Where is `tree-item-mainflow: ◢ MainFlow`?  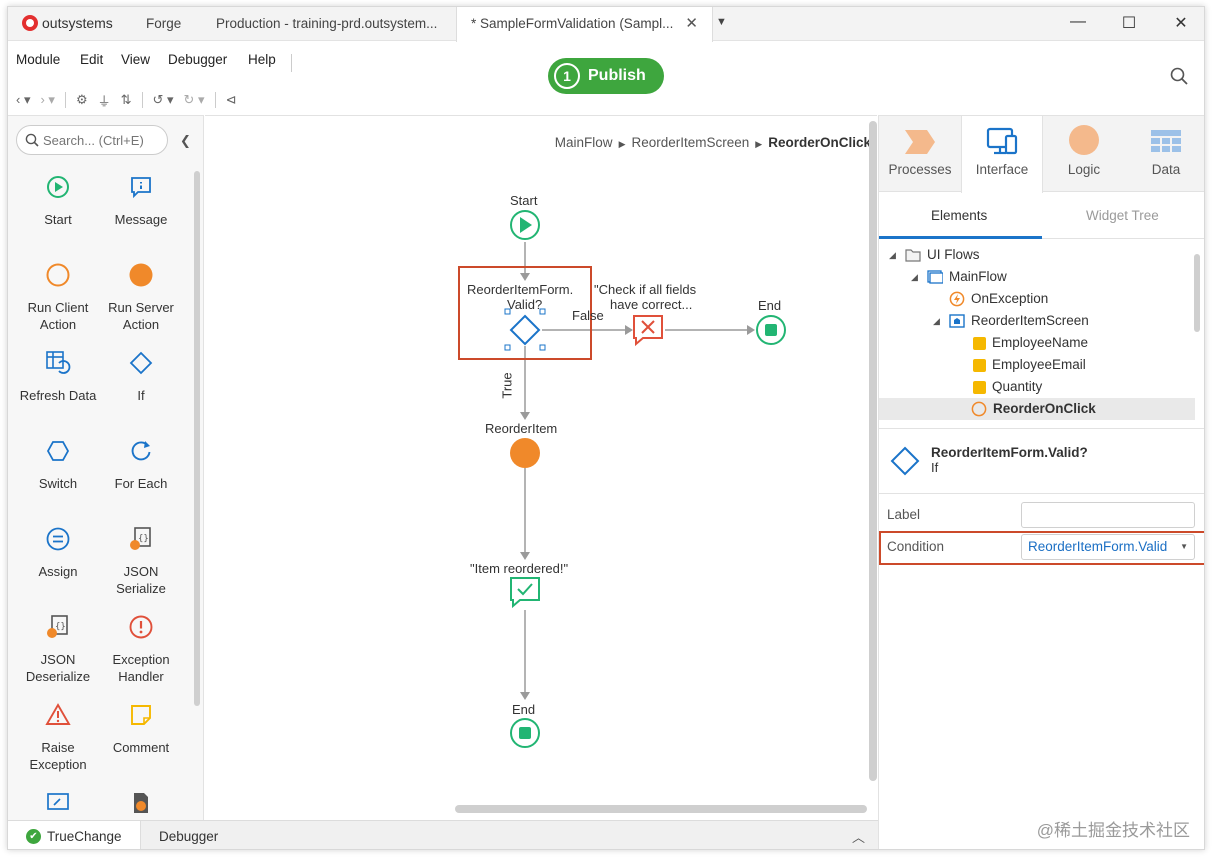 tree-item-mainflow: ◢ MainFlow is located at coordinates (959, 277).